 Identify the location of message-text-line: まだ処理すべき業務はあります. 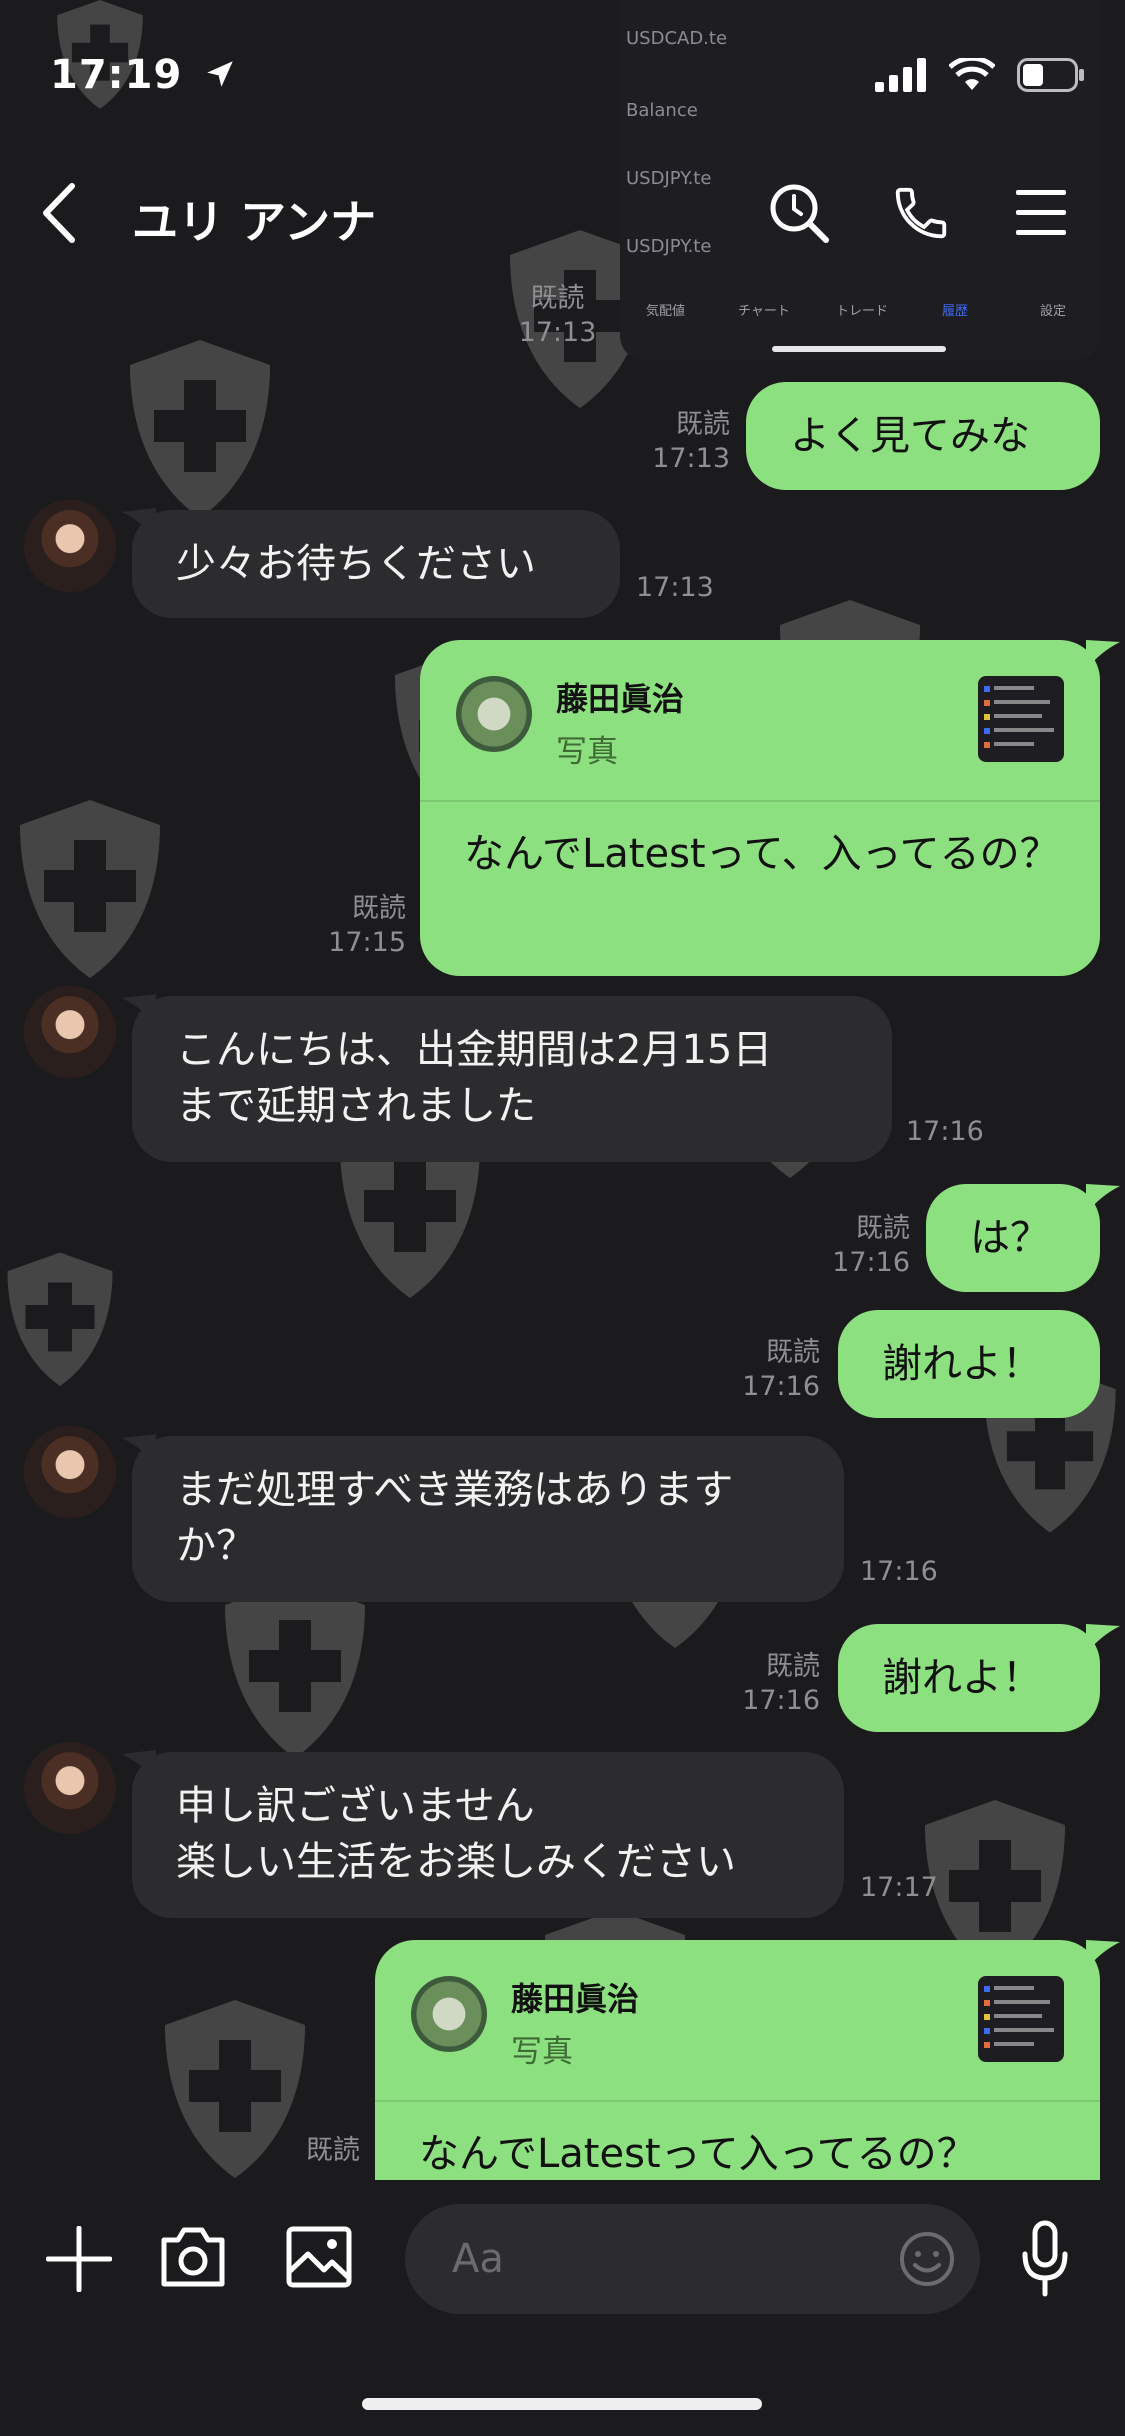
(455, 1490).